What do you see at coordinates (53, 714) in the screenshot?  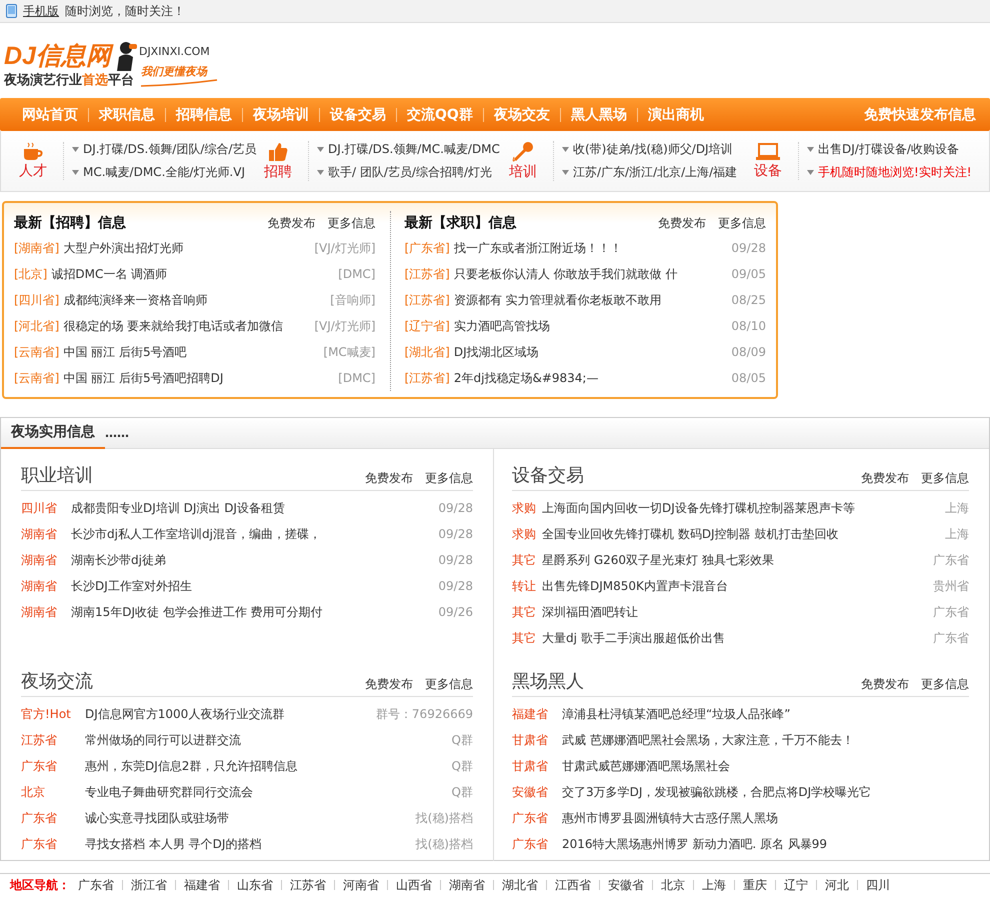 I see `tag-link: 官方!Hot` at bounding box center [53, 714].